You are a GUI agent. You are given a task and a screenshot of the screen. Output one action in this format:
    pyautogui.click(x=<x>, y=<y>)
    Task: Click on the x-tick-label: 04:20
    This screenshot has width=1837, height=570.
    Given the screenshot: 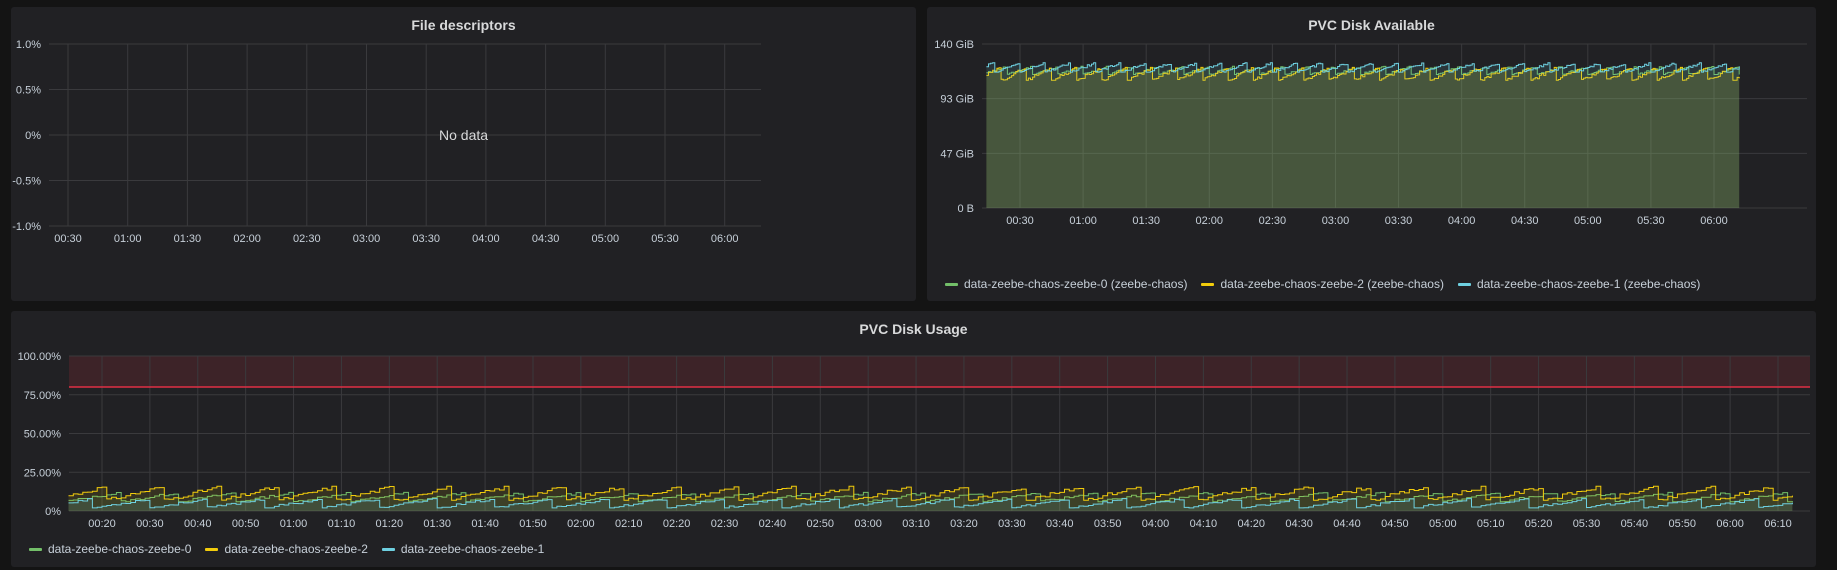 What is the action you would take?
    pyautogui.click(x=1251, y=524)
    